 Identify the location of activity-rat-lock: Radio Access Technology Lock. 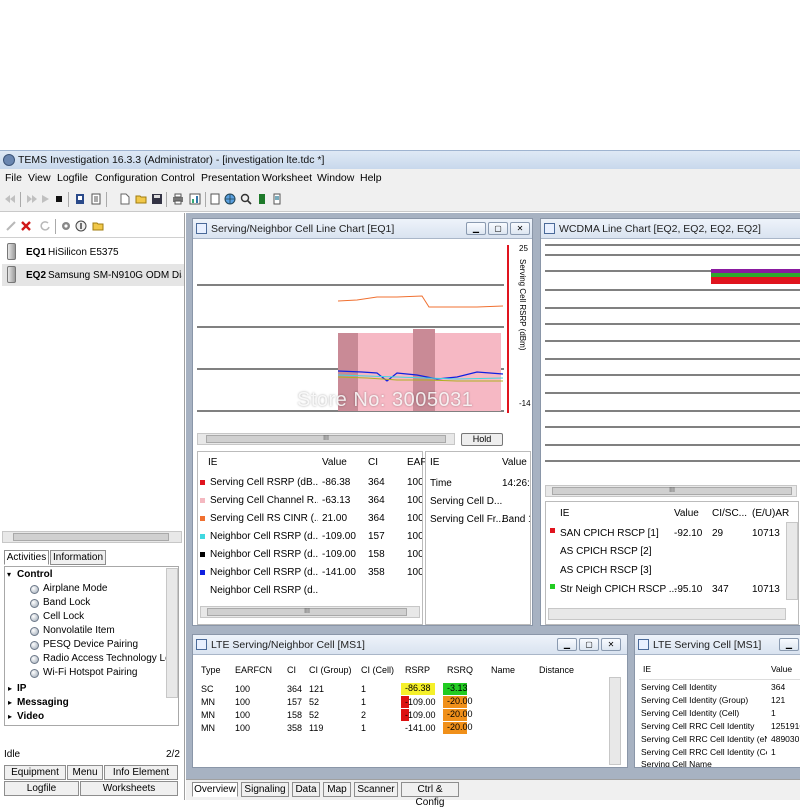
(104, 658).